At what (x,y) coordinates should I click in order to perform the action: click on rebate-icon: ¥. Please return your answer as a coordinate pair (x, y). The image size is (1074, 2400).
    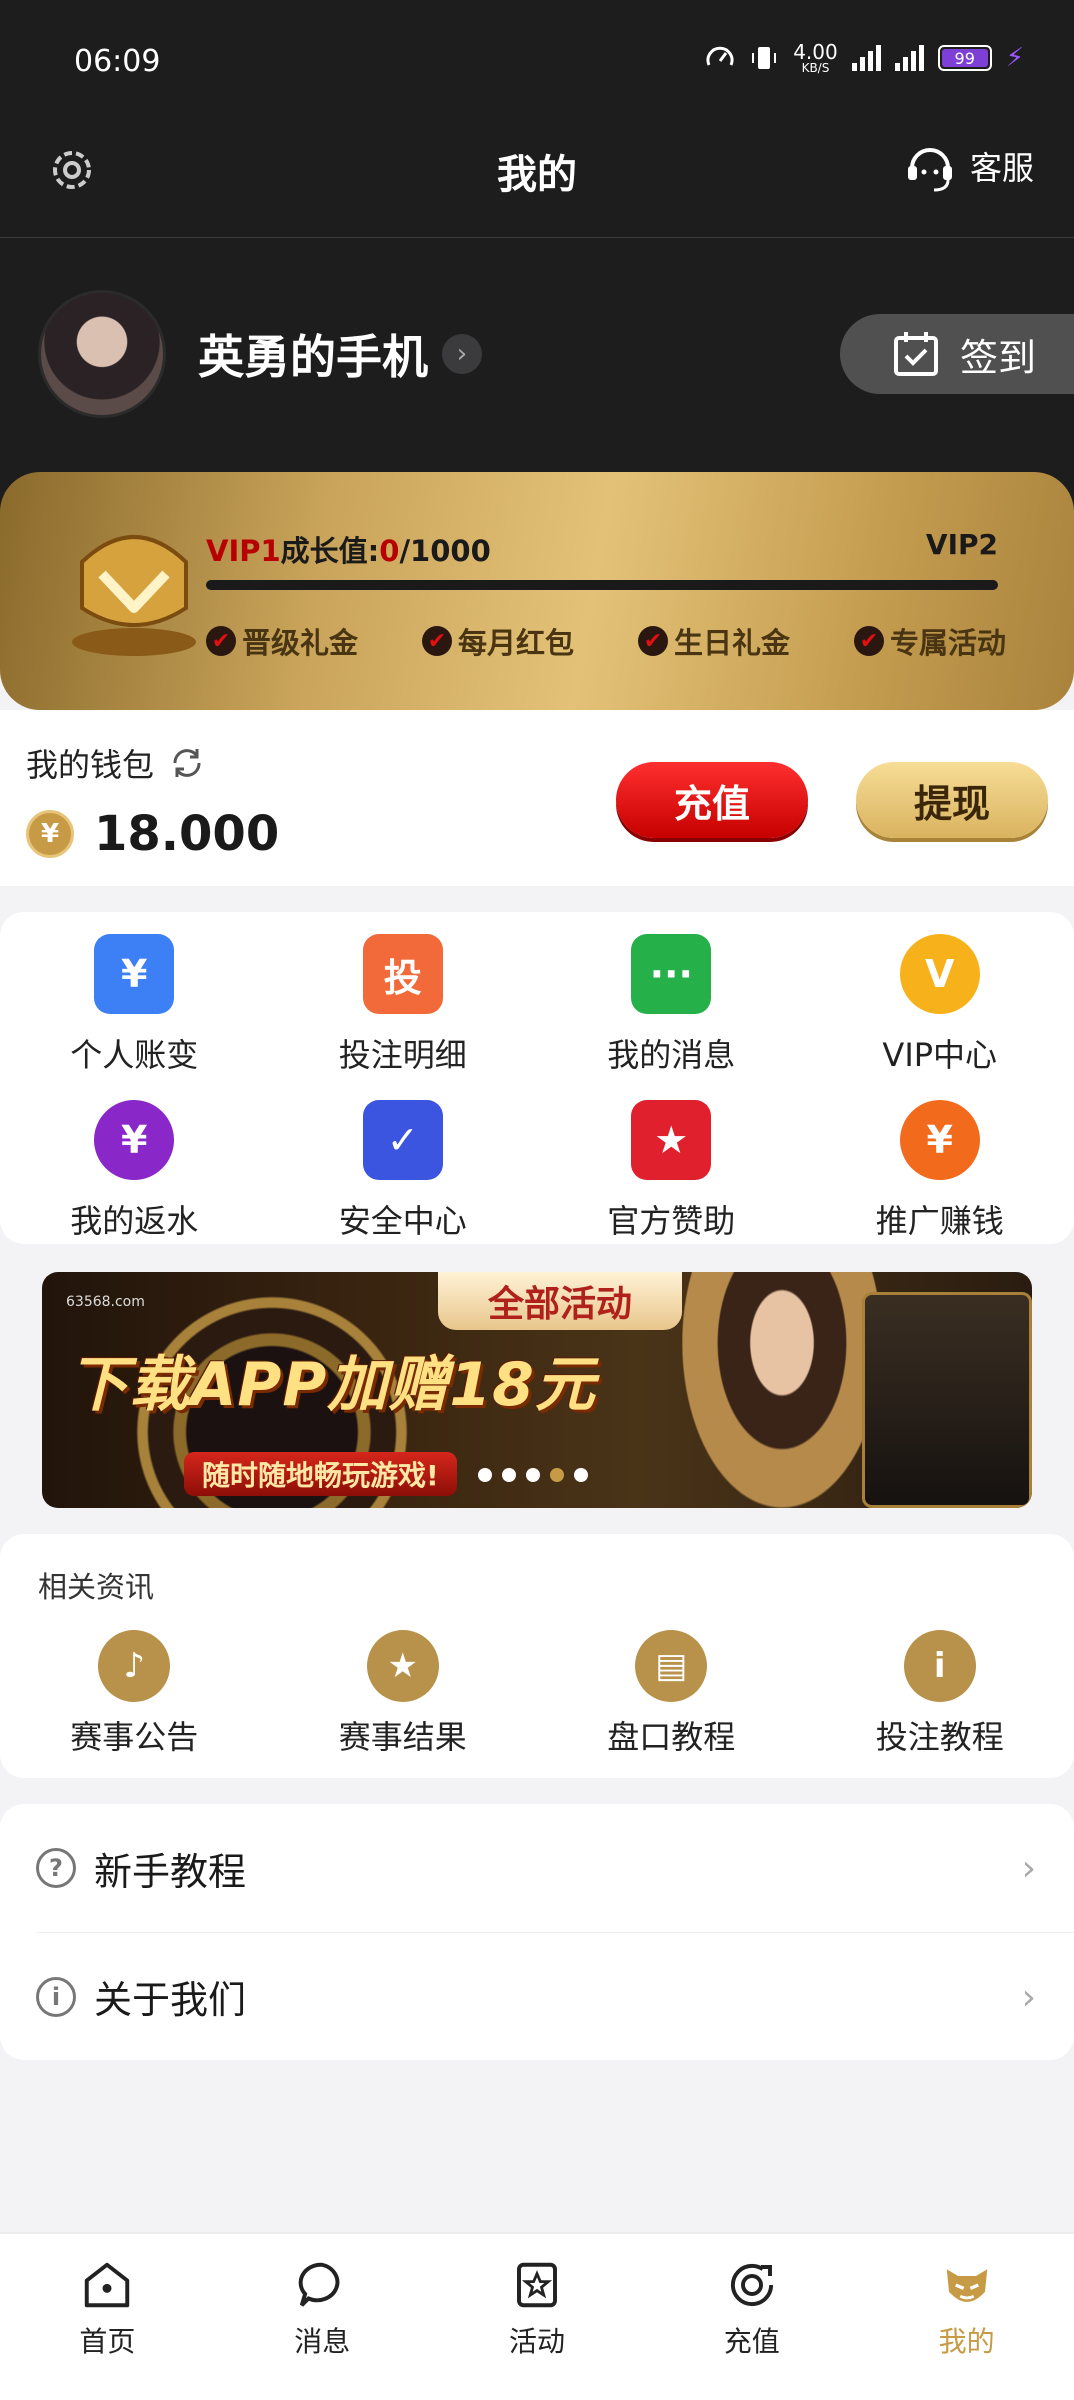
    Looking at the image, I should click on (134, 1140).